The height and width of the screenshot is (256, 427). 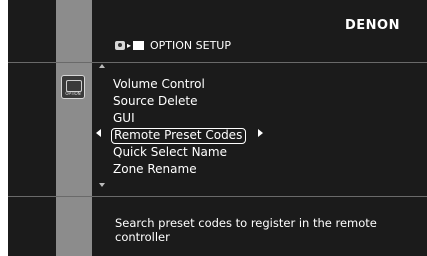 I want to click on scroll-up-icon, so click(x=102, y=66).